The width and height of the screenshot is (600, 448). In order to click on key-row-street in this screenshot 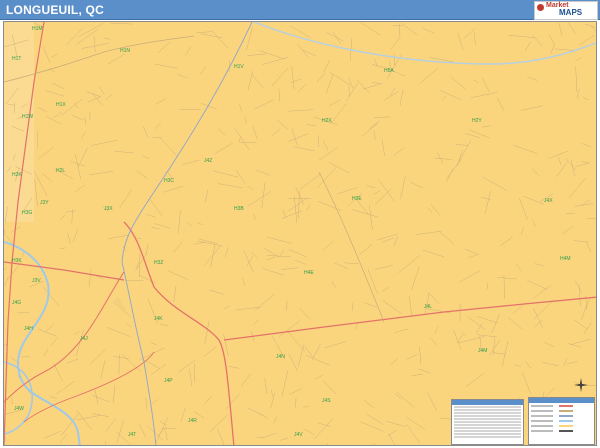, I will do `click(561, 411)`.